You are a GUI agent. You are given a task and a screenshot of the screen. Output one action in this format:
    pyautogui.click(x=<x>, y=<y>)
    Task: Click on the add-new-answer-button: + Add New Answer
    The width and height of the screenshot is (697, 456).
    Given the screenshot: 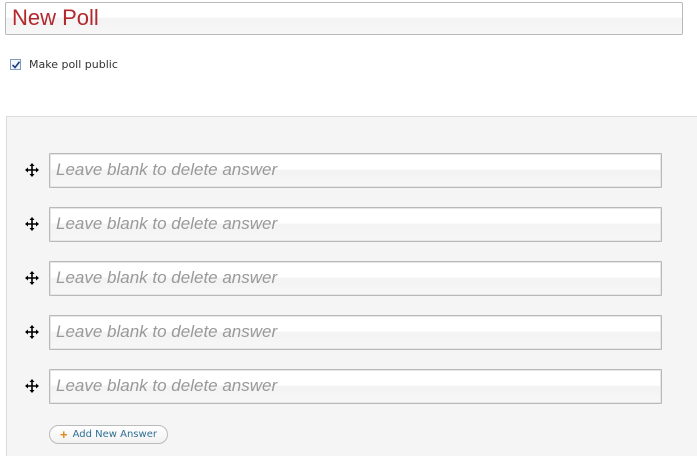 What is the action you would take?
    pyautogui.click(x=108, y=434)
    